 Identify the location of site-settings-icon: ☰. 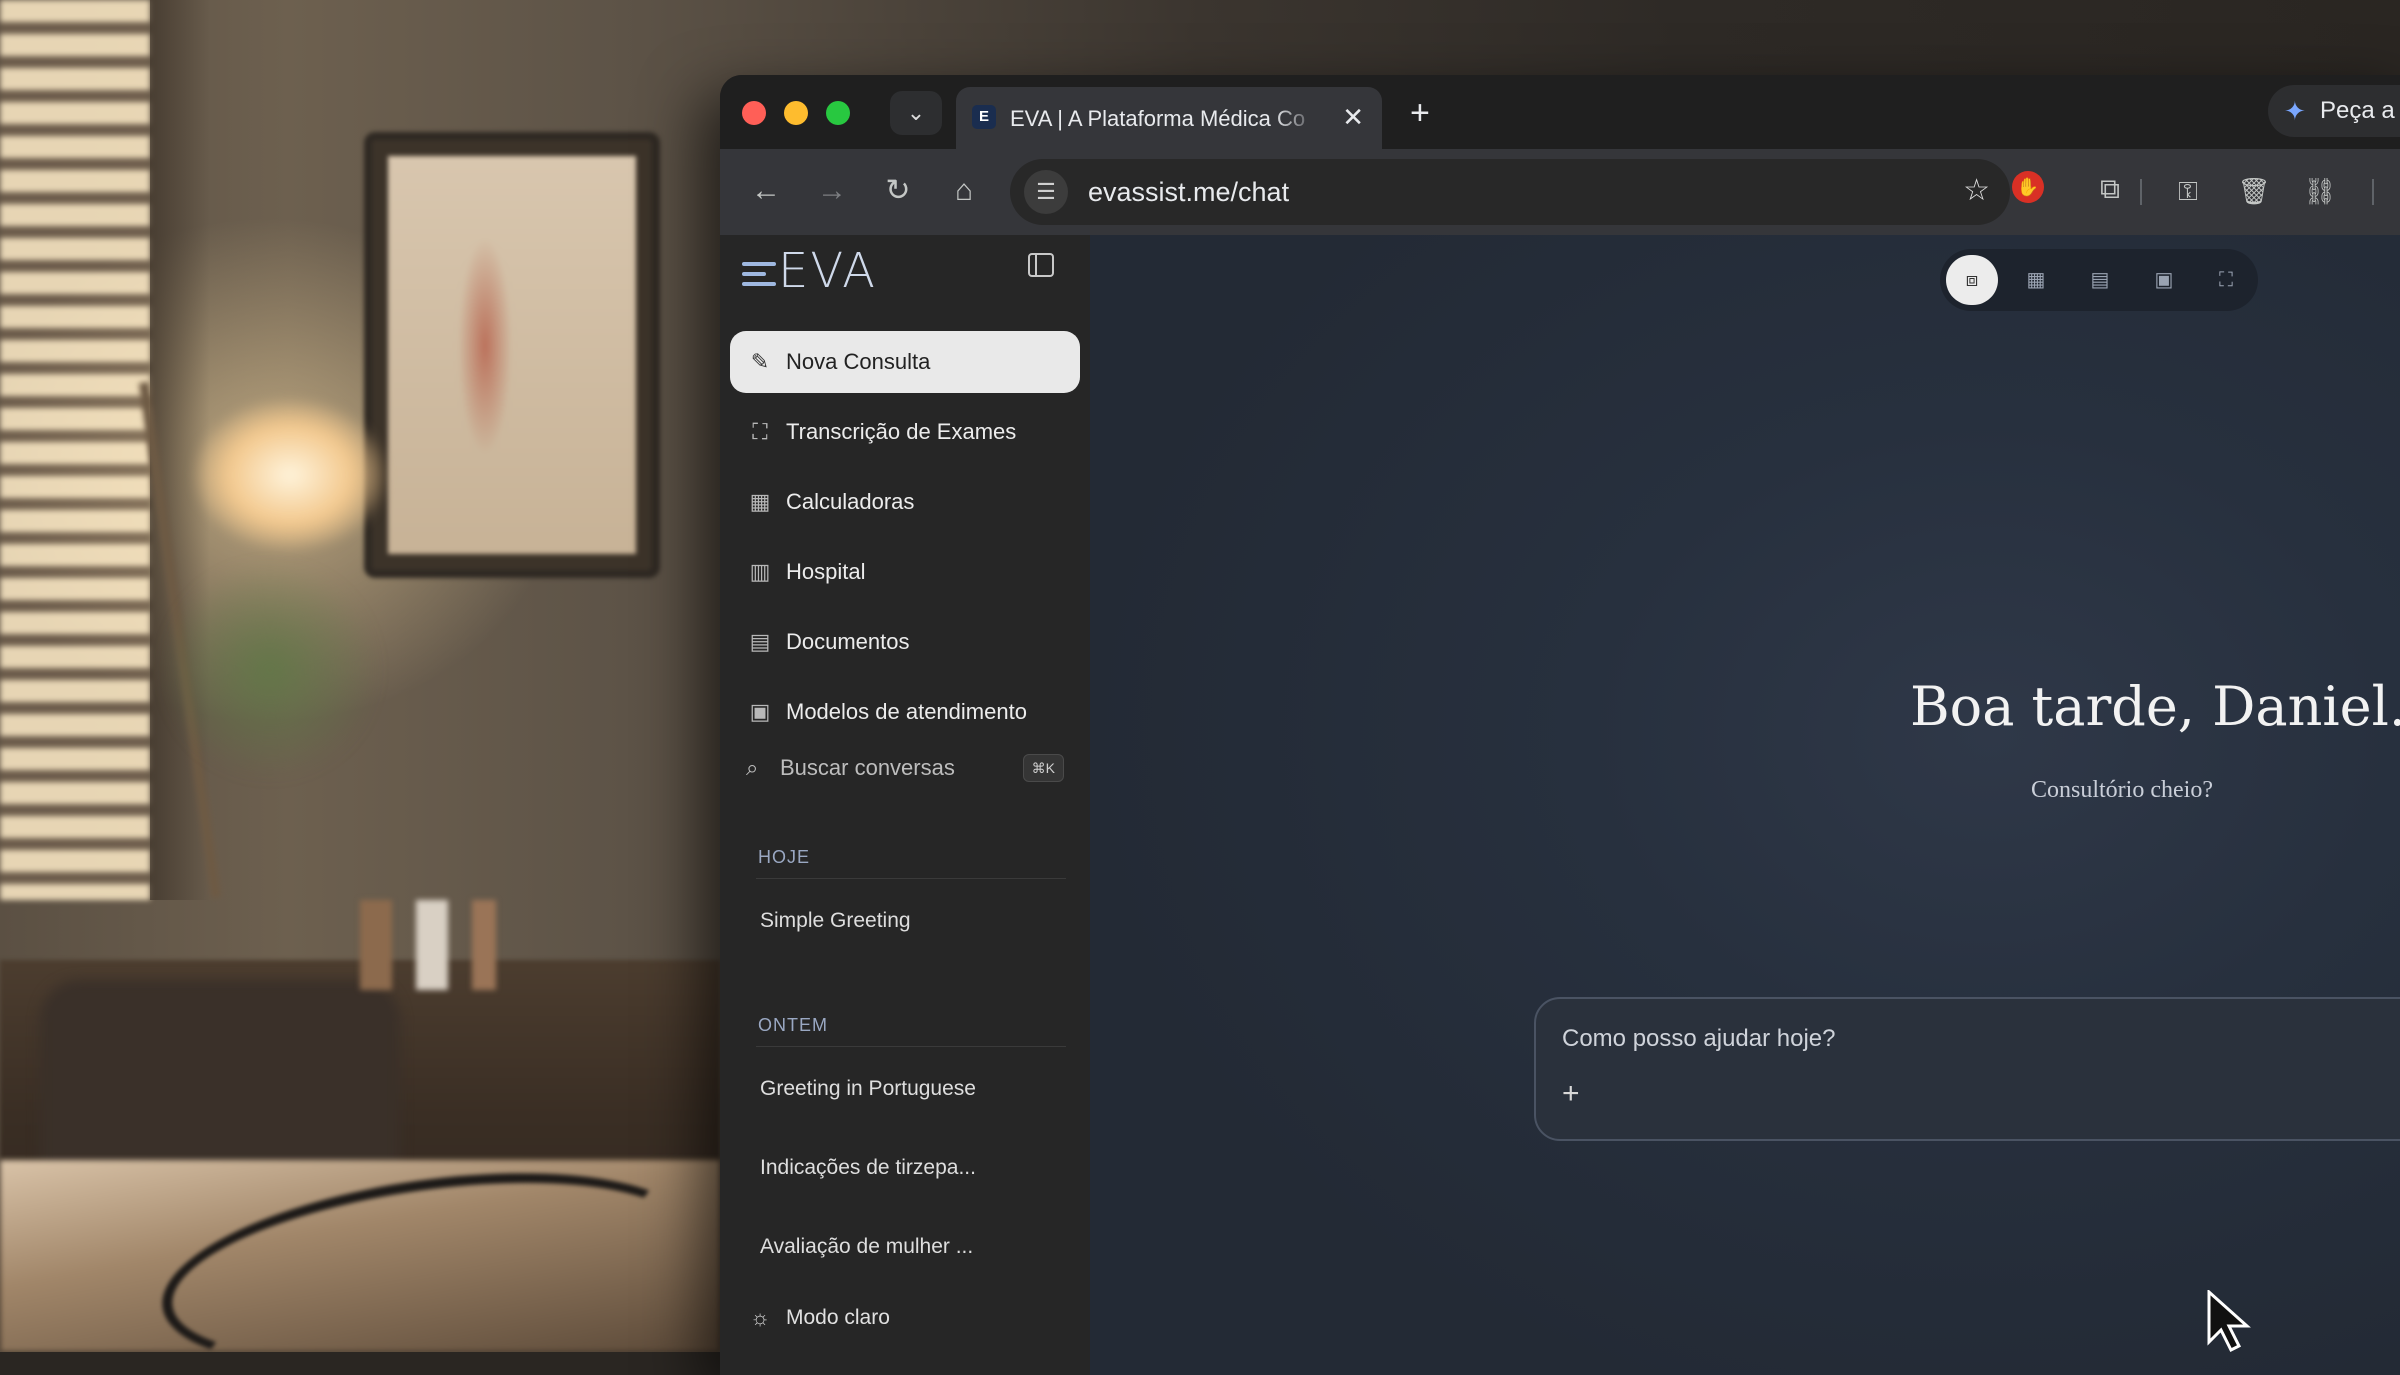
(1046, 192).